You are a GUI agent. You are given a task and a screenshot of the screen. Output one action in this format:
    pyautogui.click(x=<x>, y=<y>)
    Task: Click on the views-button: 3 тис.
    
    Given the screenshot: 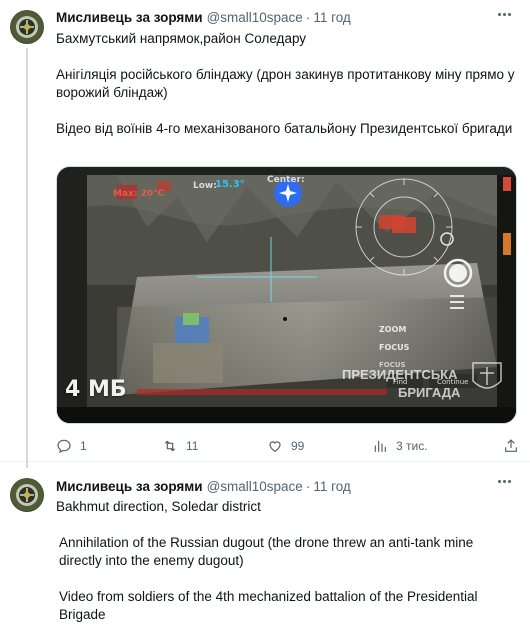 What is the action you would take?
    pyautogui.click(x=400, y=446)
    